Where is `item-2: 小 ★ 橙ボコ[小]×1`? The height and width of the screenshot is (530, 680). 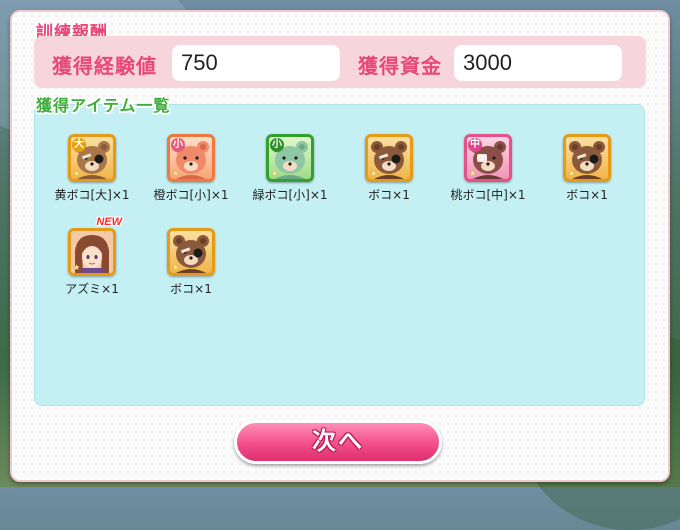 item-2: 小 ★ 橙ボコ[小]×1 is located at coordinates (191, 168).